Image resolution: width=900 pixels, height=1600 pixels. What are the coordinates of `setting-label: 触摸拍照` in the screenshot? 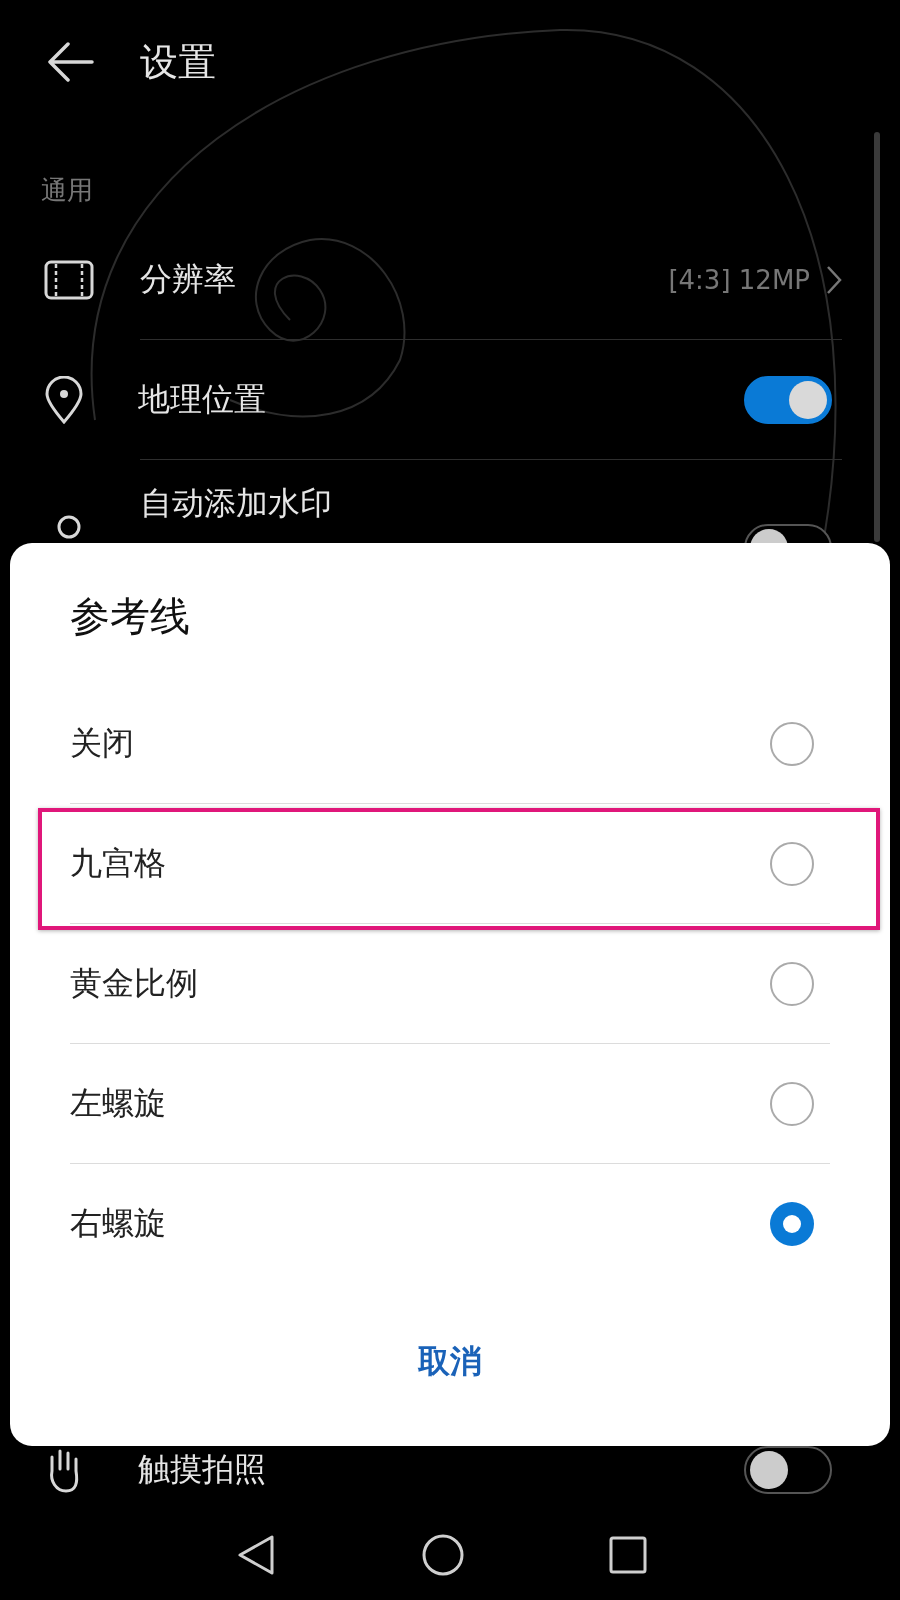 It's located at (202, 1469).